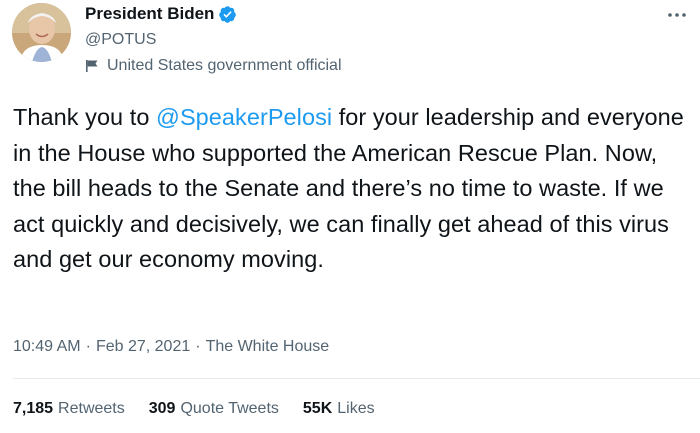 This screenshot has width=700, height=433. I want to click on likes-stat: 55K Likes, so click(339, 409).